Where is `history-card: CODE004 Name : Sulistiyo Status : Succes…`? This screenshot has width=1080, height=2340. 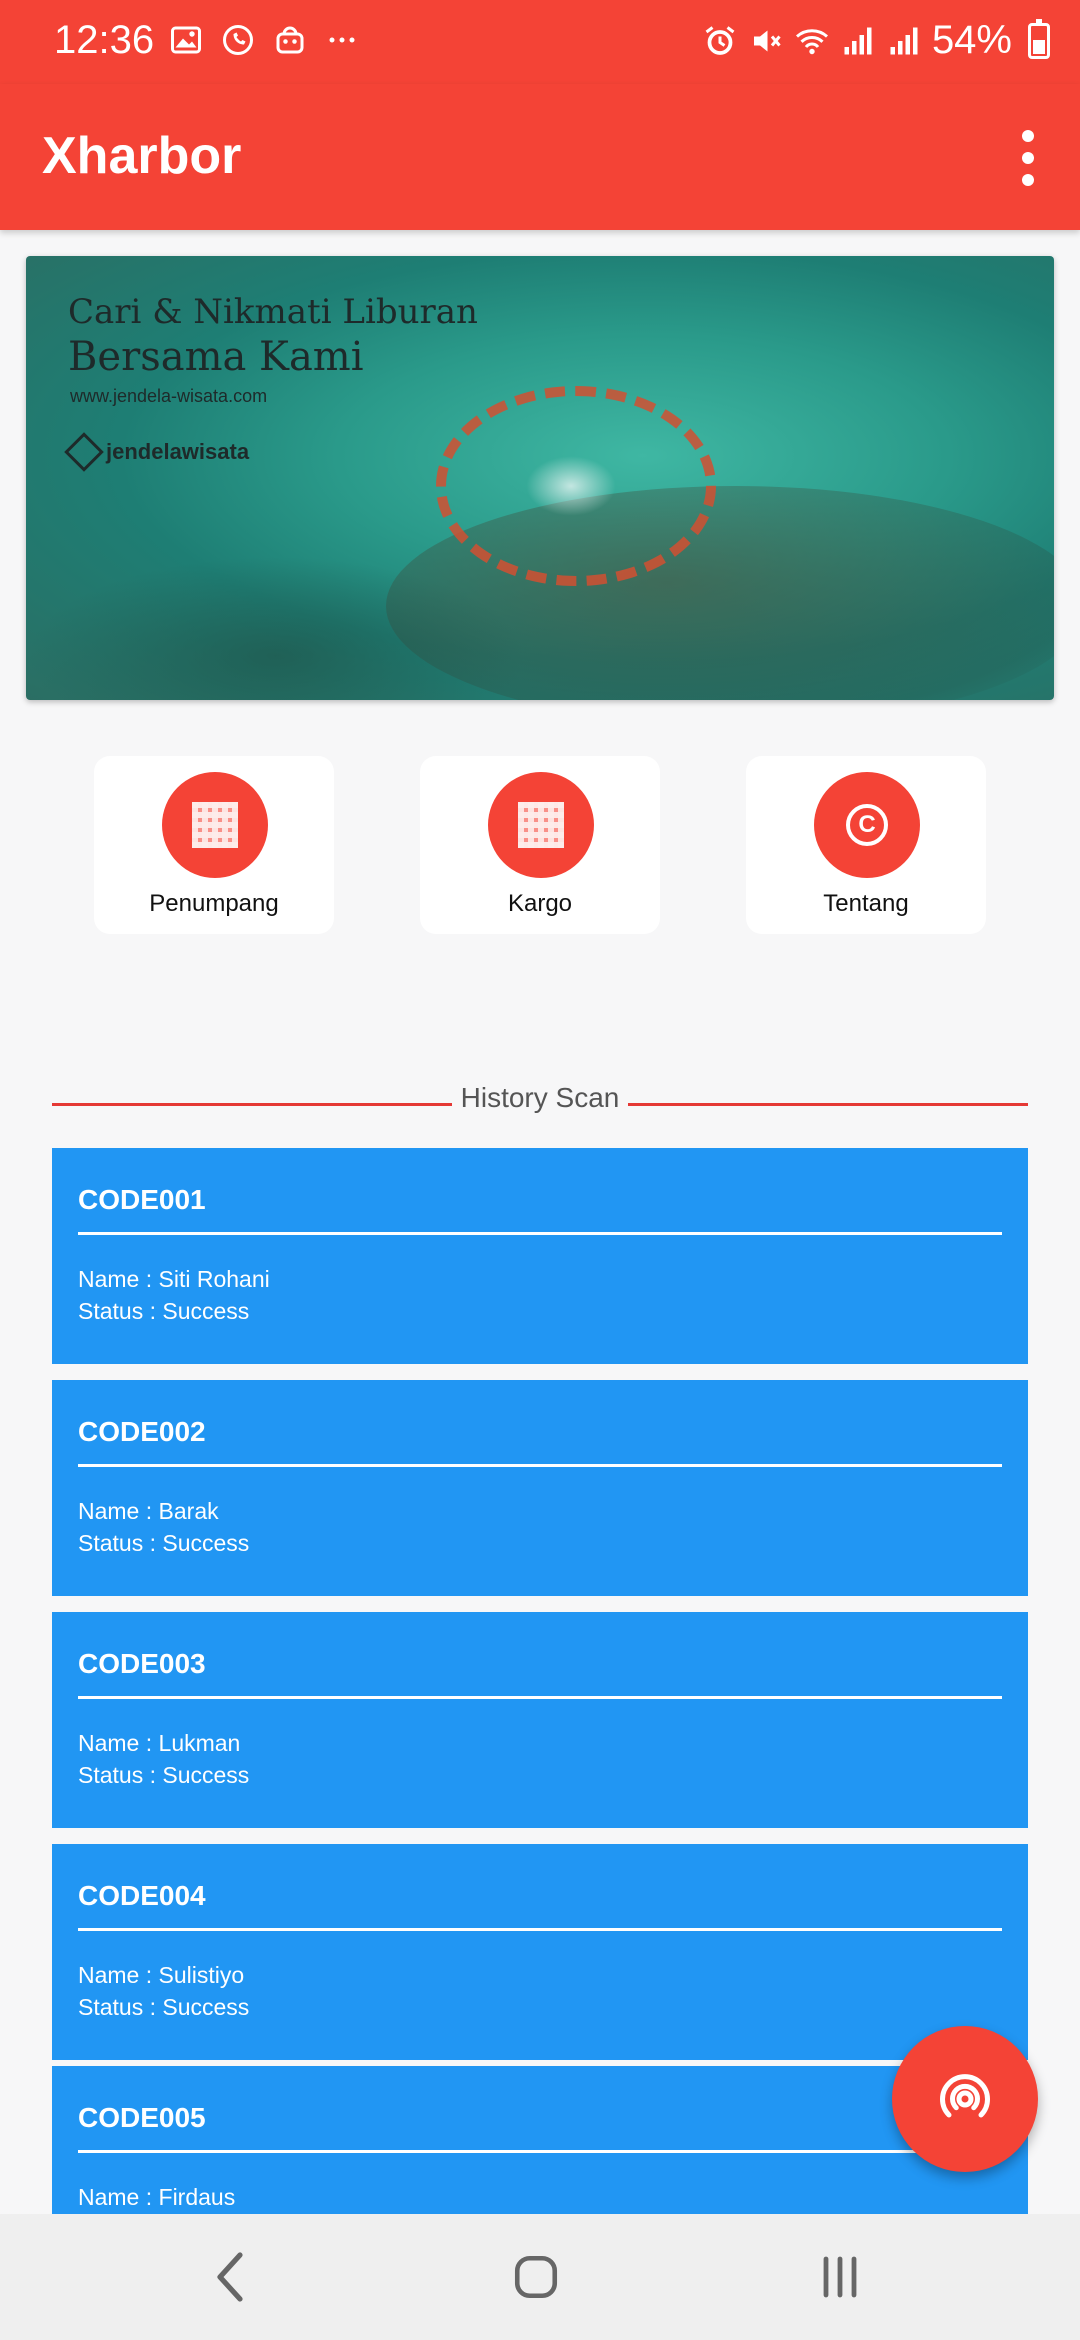
history-card: CODE004 Name : Sulistiyo Status : Succes… is located at coordinates (540, 1952).